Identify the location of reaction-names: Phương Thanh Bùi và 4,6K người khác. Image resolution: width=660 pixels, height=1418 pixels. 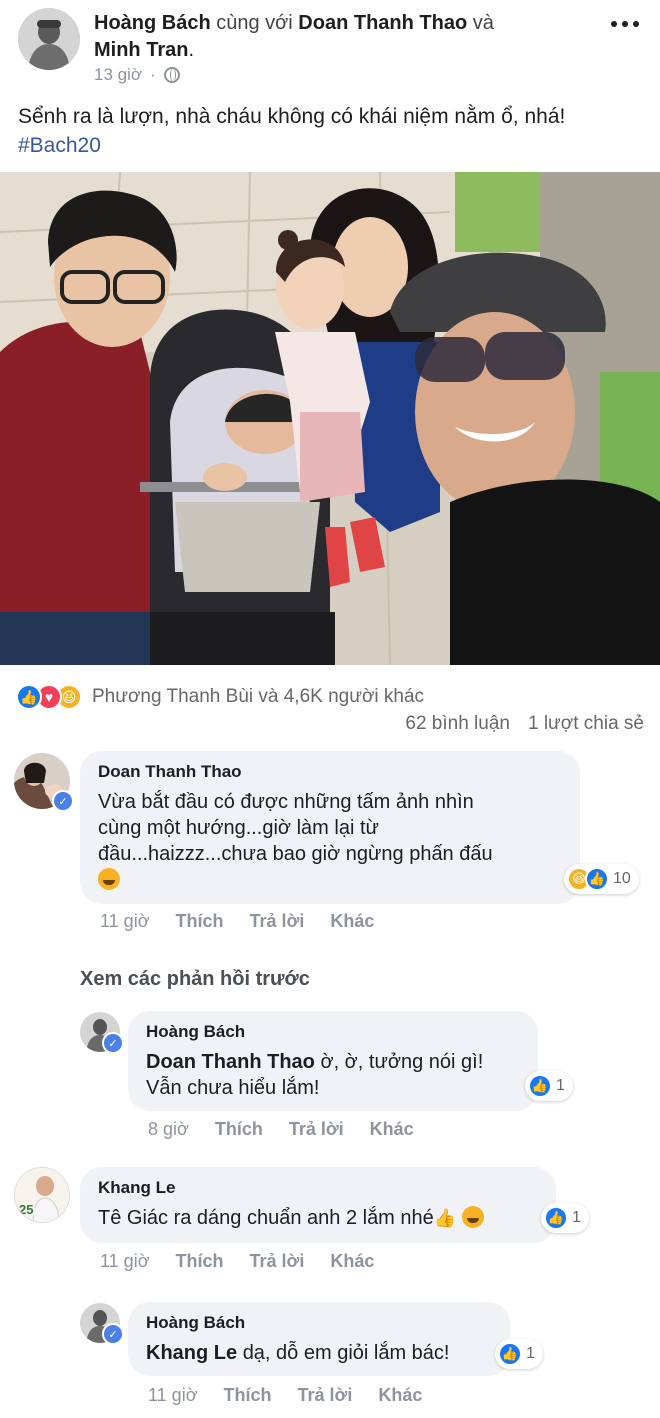
(258, 697).